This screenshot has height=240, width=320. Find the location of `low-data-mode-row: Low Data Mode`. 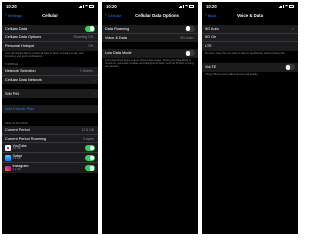

low-data-mode-row: Low Data Mode is located at coordinates (150, 53).